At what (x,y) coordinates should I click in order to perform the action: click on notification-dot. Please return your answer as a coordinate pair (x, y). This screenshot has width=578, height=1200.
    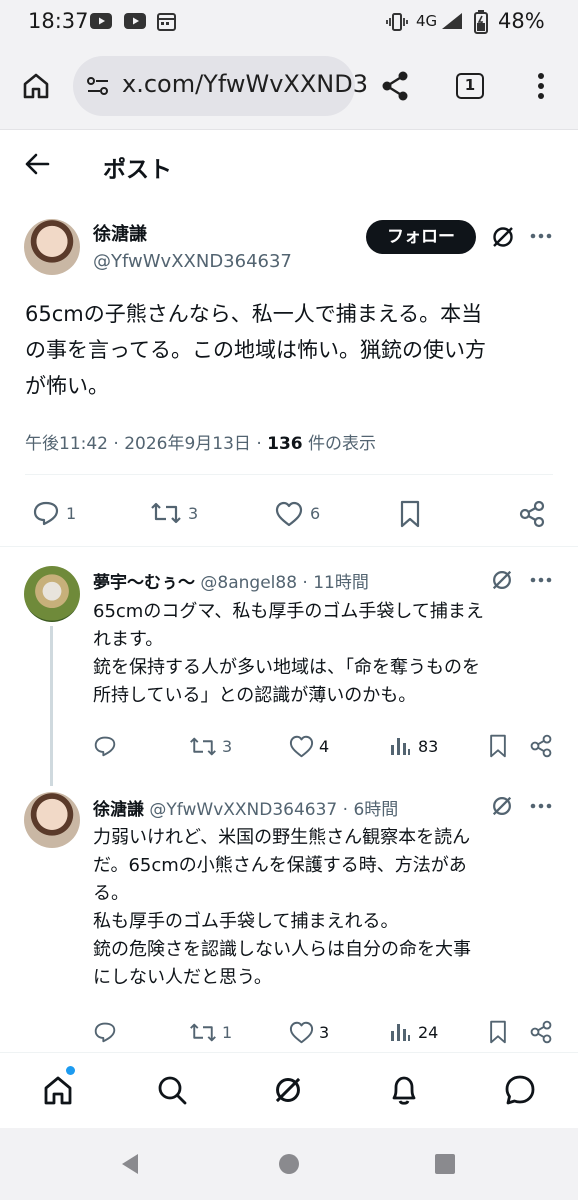
    Looking at the image, I should click on (70, 1070).